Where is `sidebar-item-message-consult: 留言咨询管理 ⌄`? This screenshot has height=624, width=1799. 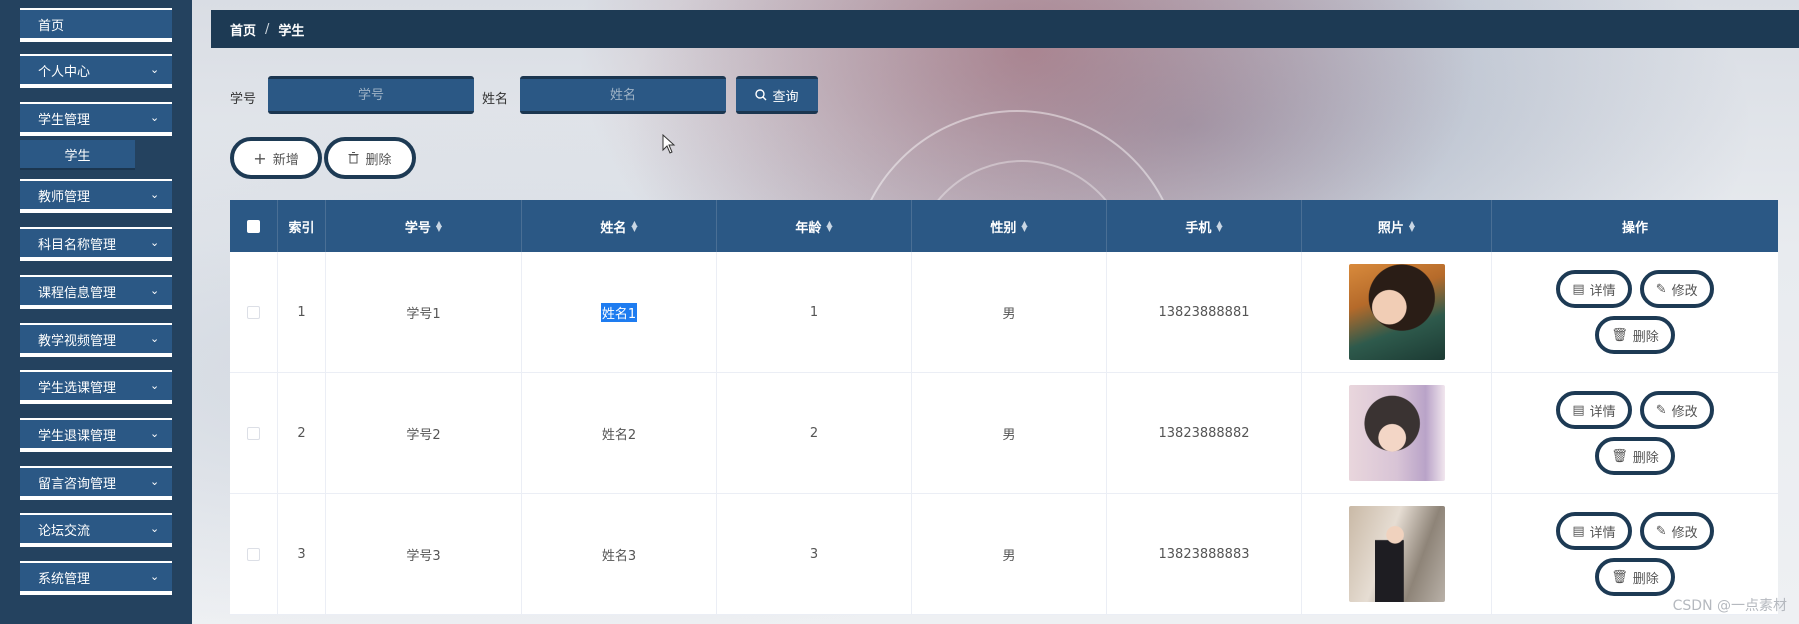 sidebar-item-message-consult: 留言咨询管理 ⌄ is located at coordinates (96, 483).